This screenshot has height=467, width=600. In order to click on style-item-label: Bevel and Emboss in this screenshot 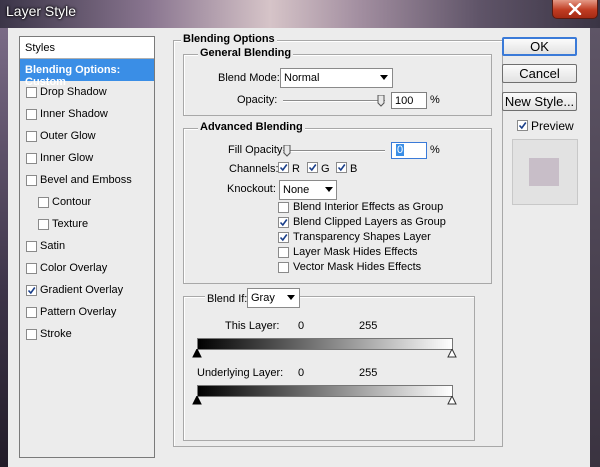, I will do `click(86, 180)`.